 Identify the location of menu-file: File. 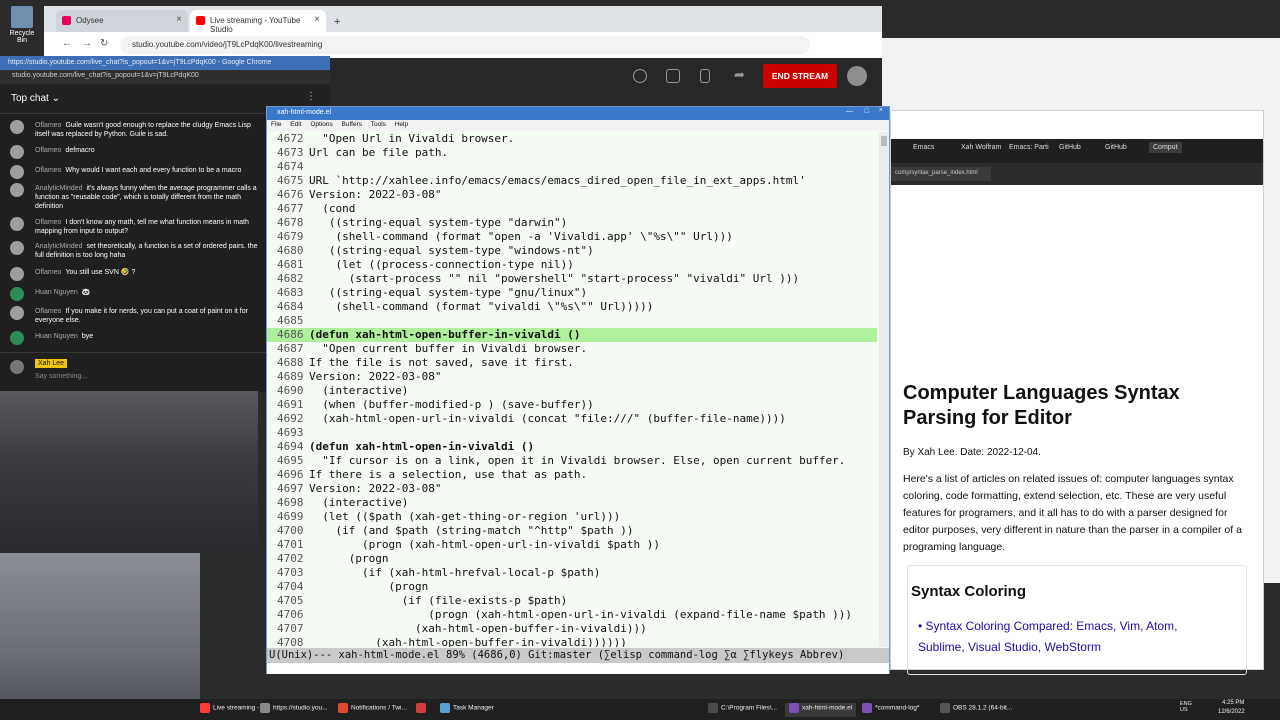
(276, 124).